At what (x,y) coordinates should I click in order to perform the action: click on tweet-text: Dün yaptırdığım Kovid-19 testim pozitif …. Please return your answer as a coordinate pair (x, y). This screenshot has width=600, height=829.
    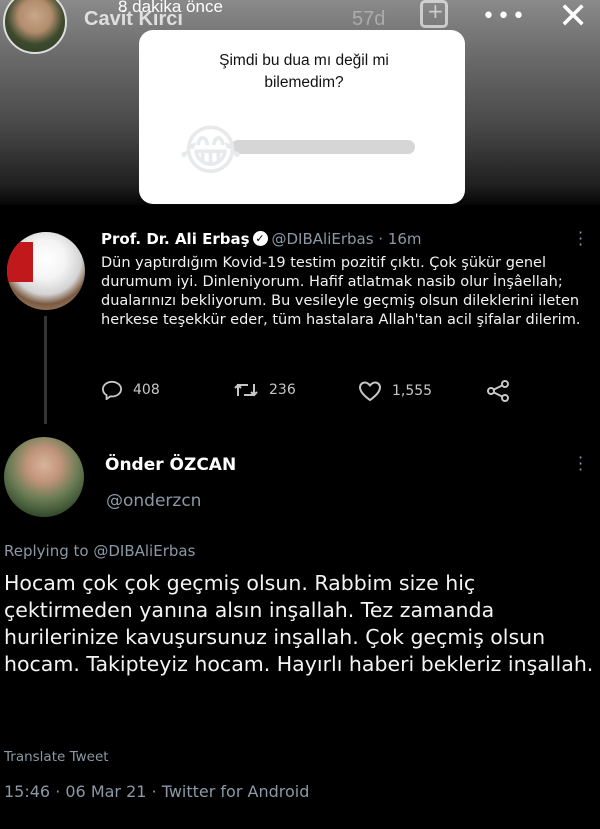
    Looking at the image, I should click on (341, 291).